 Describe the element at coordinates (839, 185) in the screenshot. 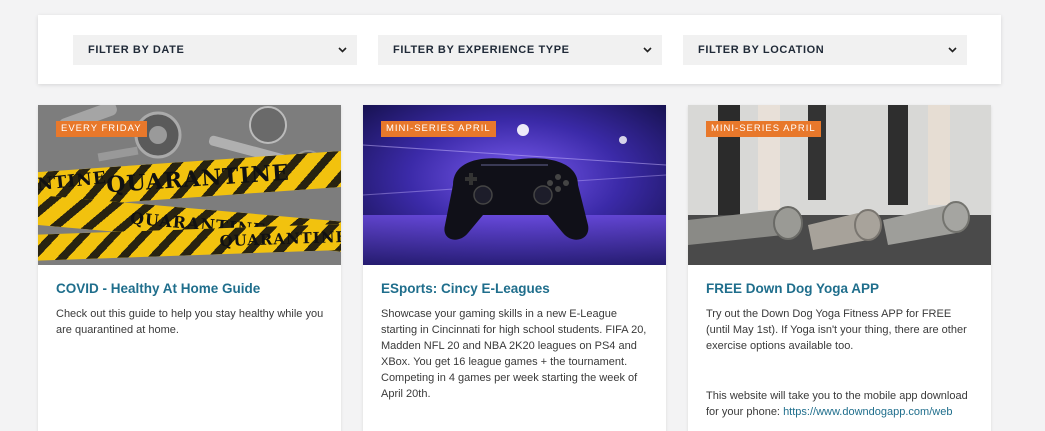

I see `yoga-mats-image: MINI-SERIES APRIL` at that location.